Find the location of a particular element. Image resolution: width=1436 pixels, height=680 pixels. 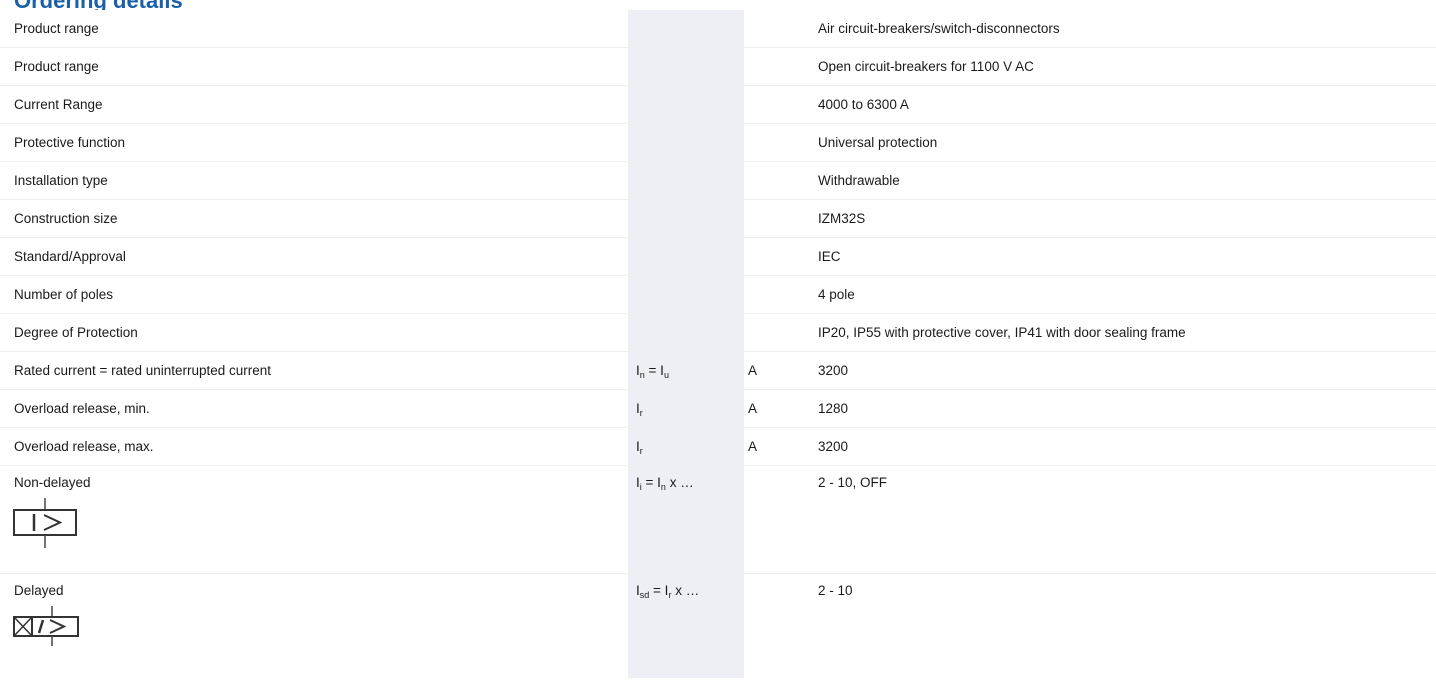

row-label: Construction size is located at coordinates (314, 218).